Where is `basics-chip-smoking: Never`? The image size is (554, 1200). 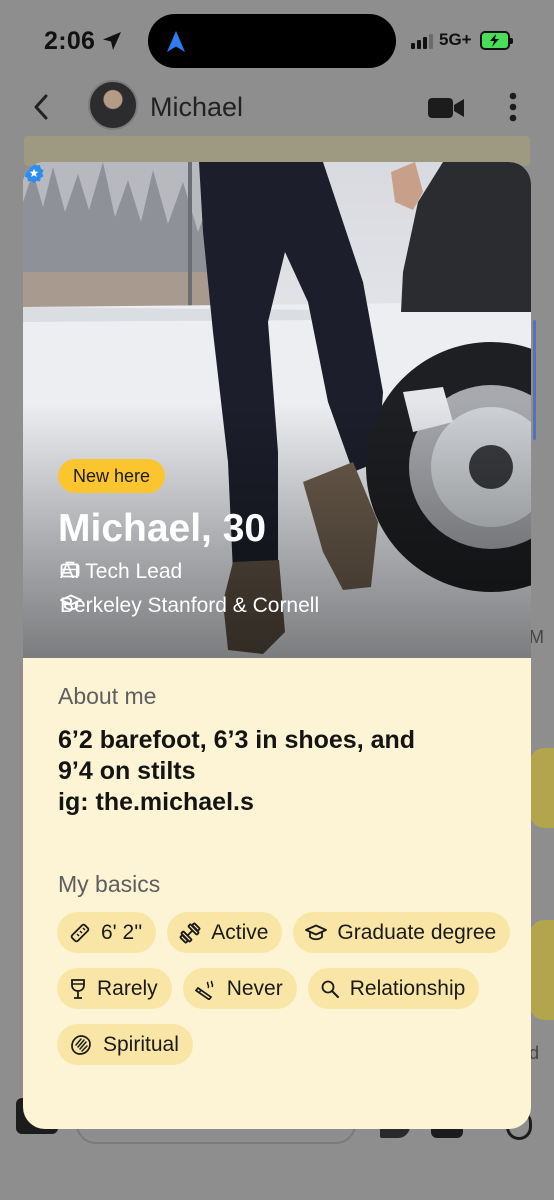 basics-chip-smoking: Never is located at coordinates (239, 988).